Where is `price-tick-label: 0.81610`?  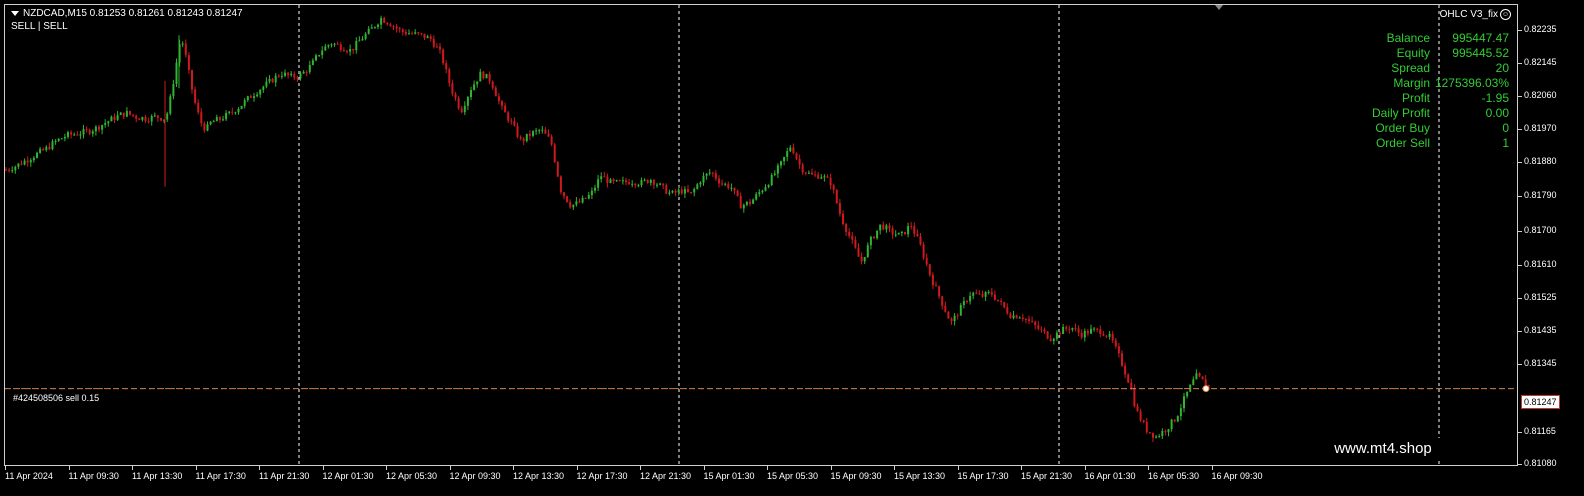
price-tick-label: 0.81610 is located at coordinates (1537, 264).